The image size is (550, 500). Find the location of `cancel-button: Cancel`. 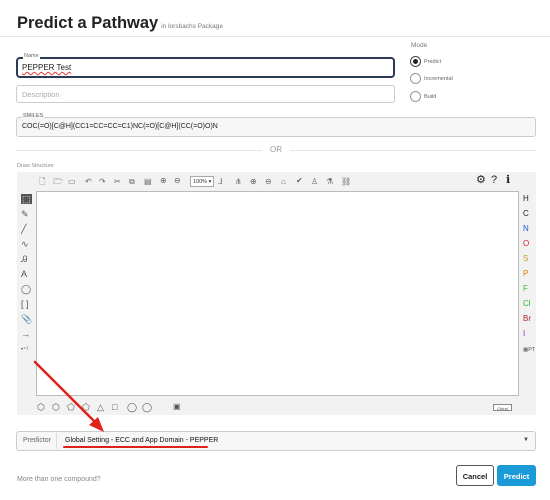

cancel-button: Cancel is located at coordinates (475, 475).